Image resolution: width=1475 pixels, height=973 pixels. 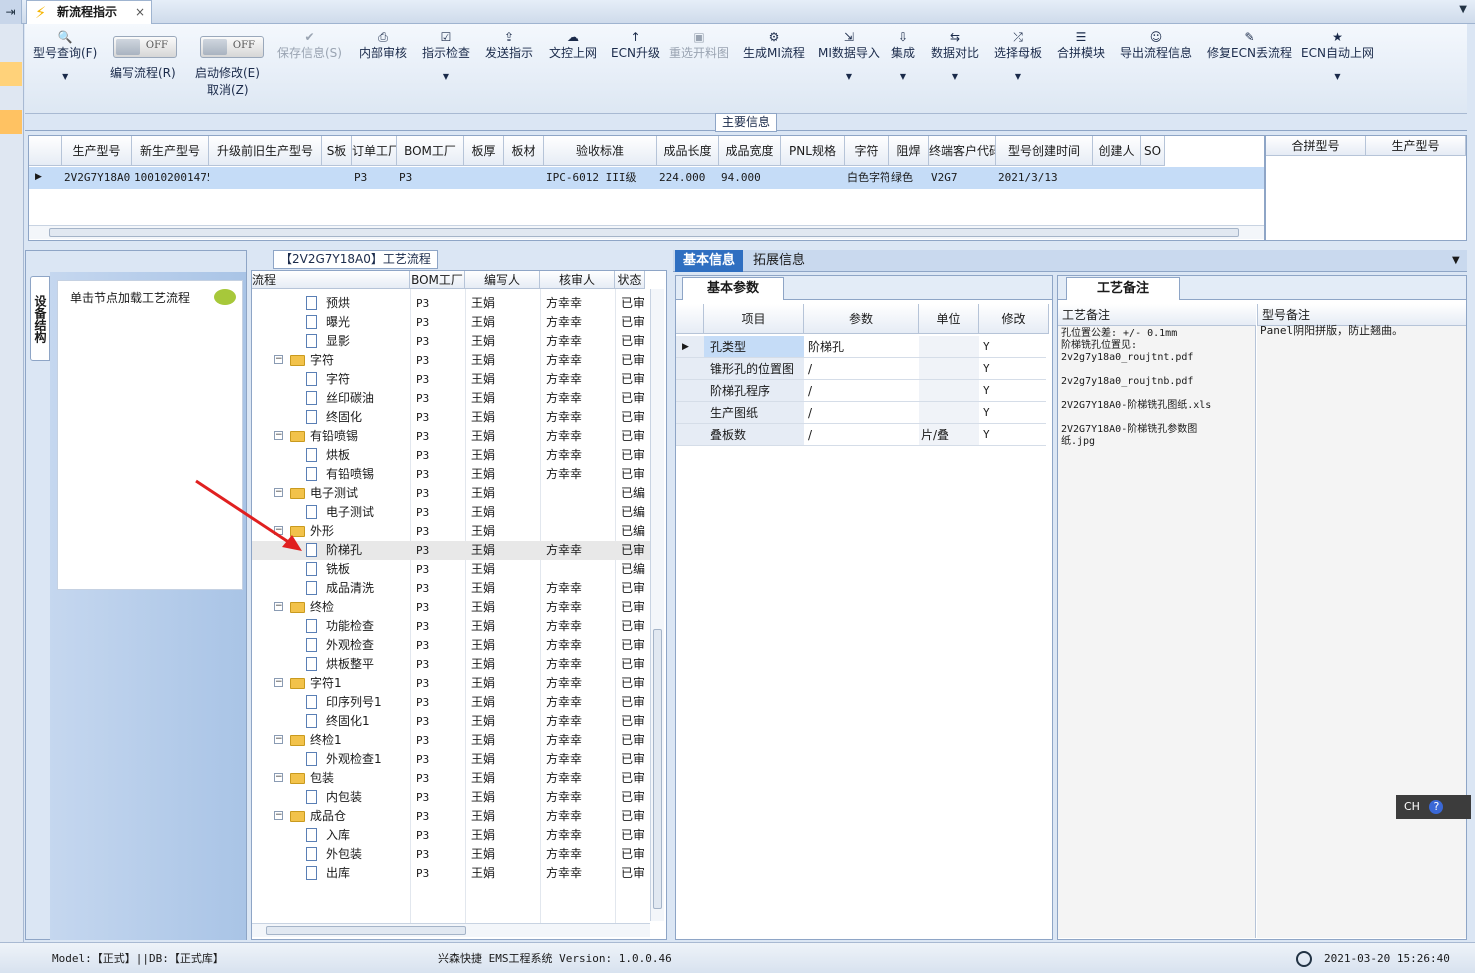 What do you see at coordinates (750, 151) in the screenshot?
I see `column-header: 成品宽度` at bounding box center [750, 151].